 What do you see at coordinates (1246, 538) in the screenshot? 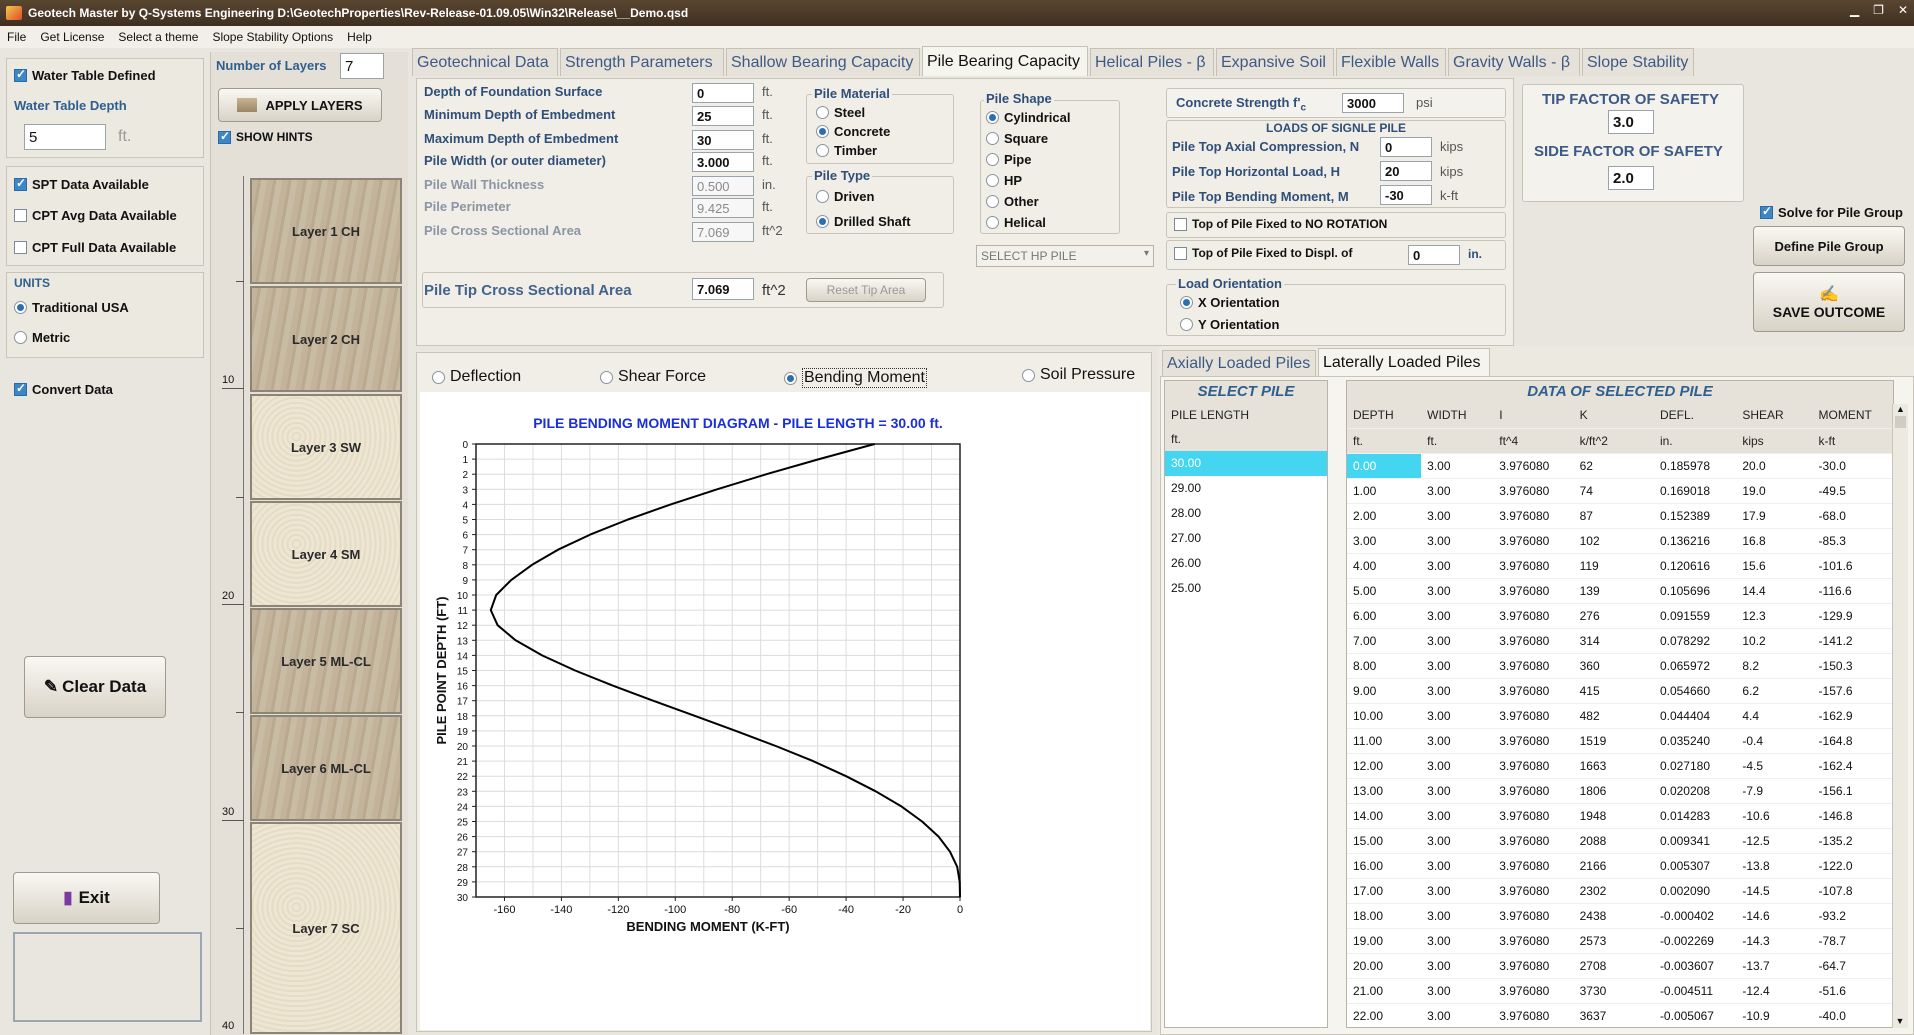
I see `pile-length-item: 27.00` at bounding box center [1246, 538].